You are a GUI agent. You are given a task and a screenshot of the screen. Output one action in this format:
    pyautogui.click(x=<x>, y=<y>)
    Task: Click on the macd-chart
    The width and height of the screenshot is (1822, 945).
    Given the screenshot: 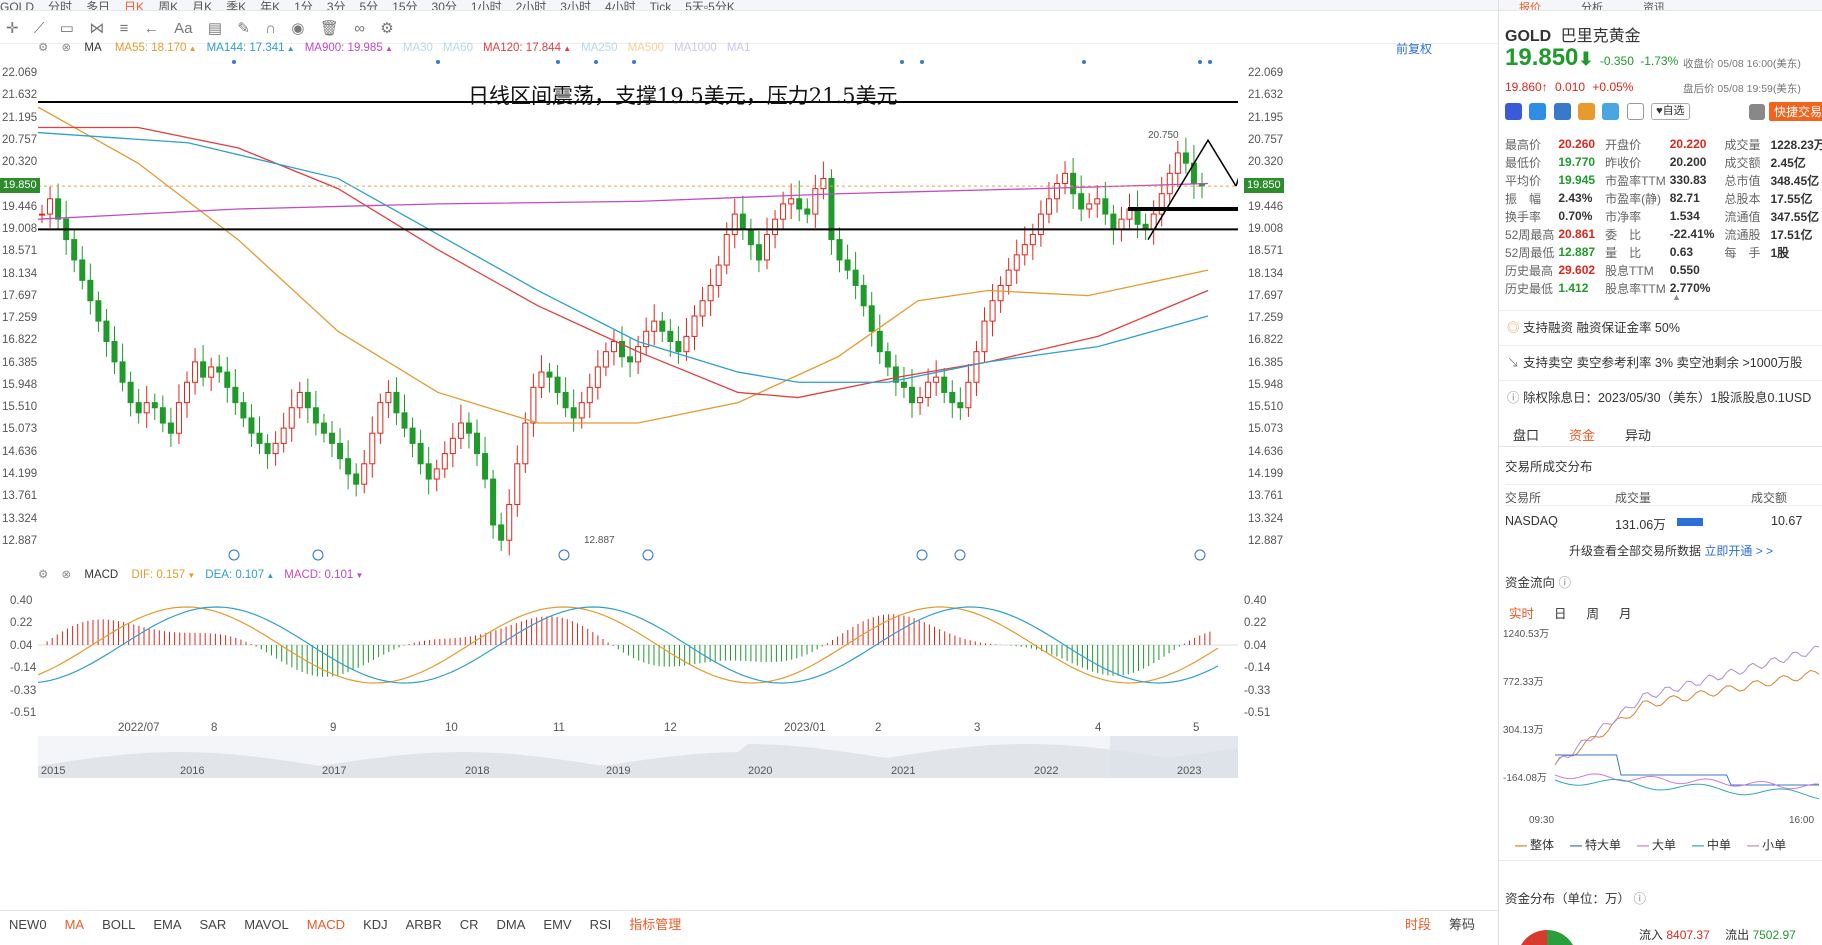 What is the action you would take?
    pyautogui.click(x=638, y=654)
    